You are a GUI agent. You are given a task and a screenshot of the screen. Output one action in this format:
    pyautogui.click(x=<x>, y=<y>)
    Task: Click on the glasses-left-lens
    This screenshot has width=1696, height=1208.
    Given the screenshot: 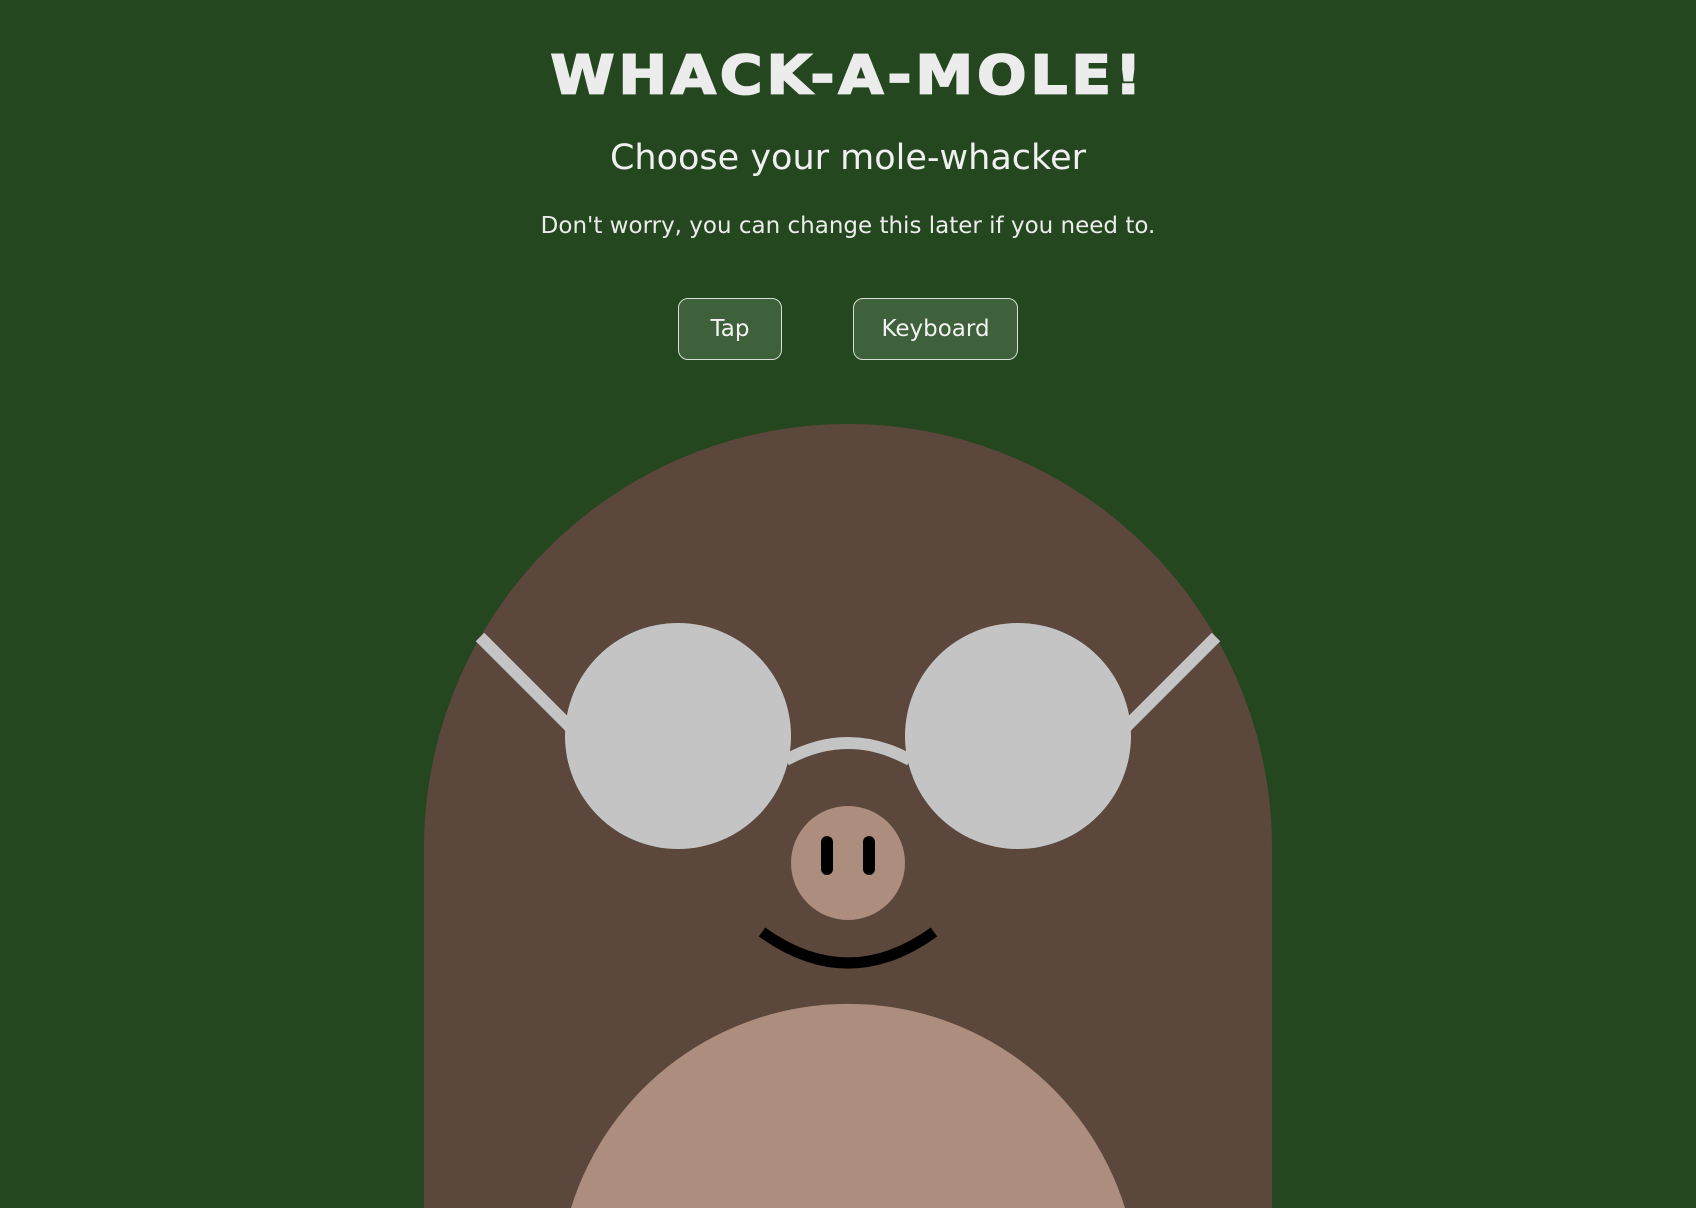 What is the action you would take?
    pyautogui.click(x=678, y=736)
    